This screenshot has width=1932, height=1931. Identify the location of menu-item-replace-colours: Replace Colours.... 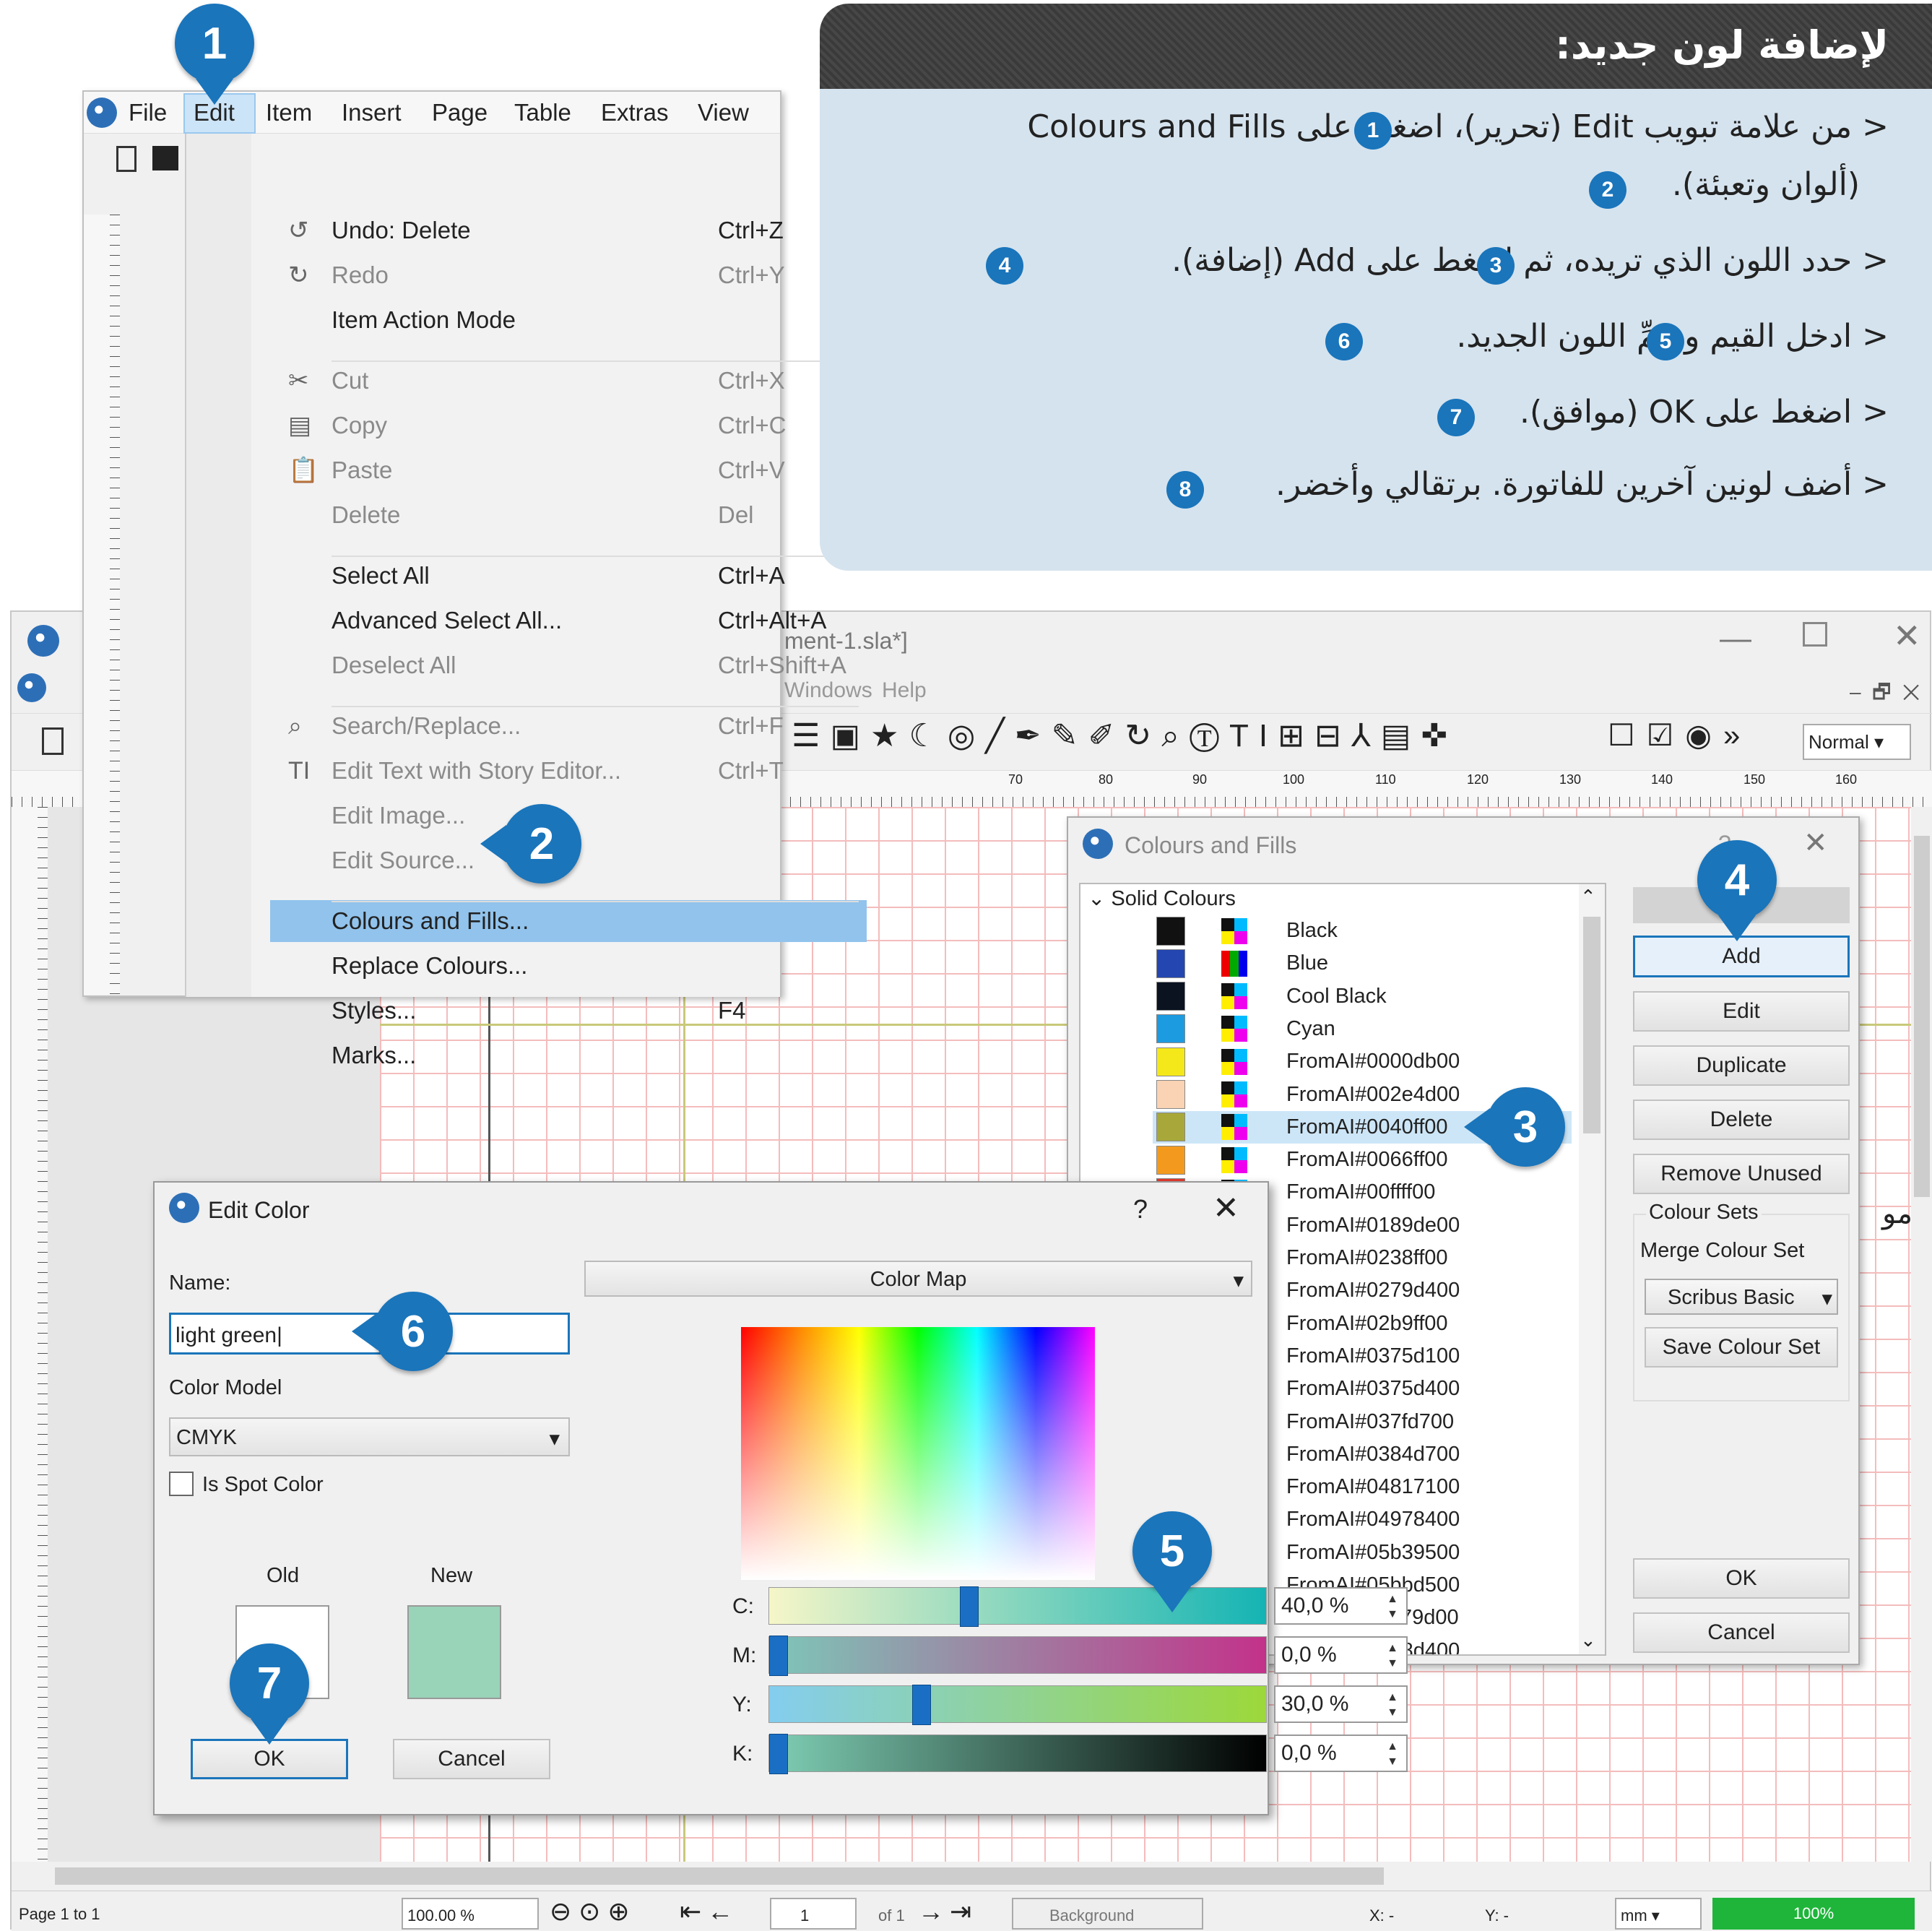
(515, 966).